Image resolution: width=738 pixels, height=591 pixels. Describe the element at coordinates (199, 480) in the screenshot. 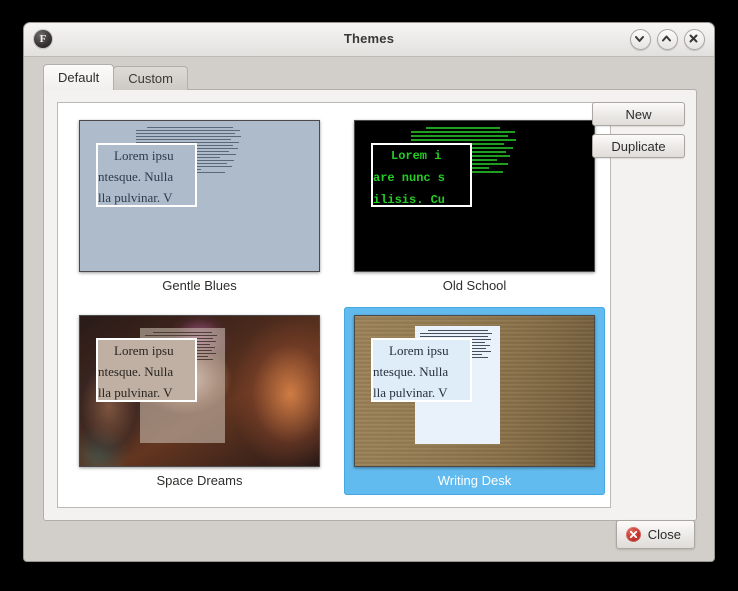

I see `theme-label: Space Dreams` at that location.